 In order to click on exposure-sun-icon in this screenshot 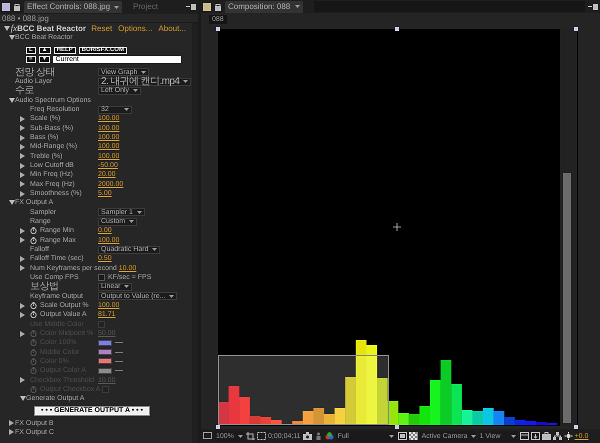, I will do `click(568, 436)`.